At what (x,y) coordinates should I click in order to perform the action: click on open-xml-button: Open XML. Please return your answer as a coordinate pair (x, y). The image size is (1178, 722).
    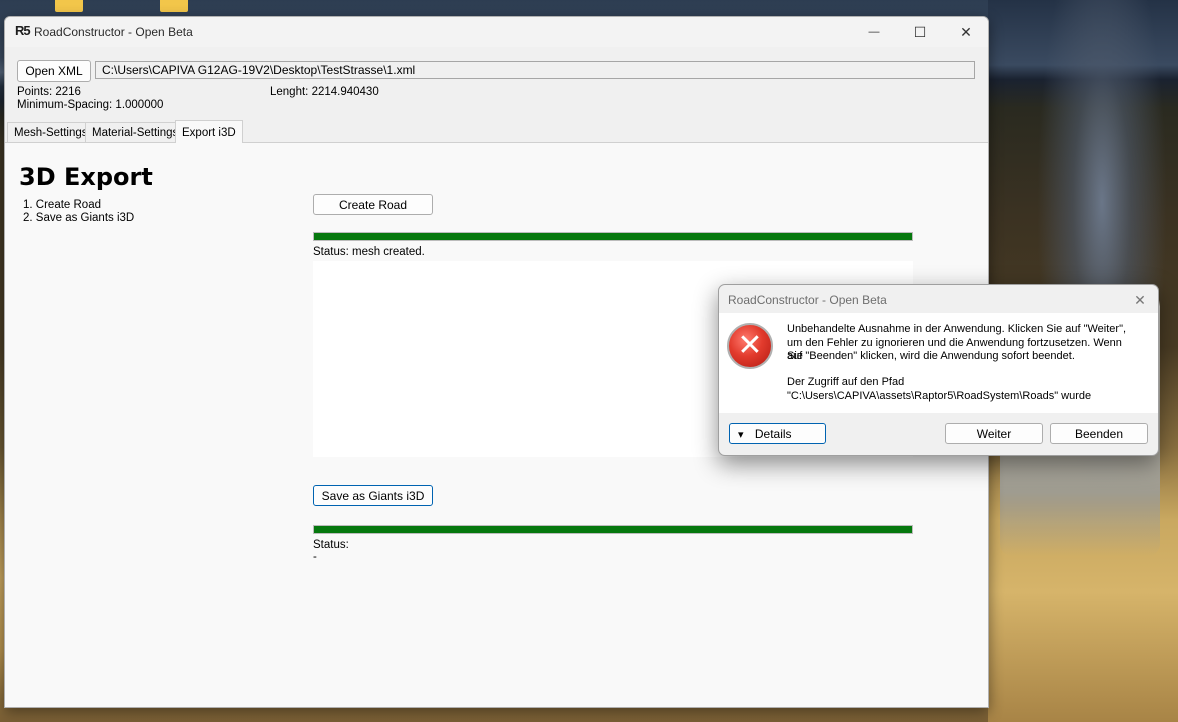
    Looking at the image, I should click on (54, 71).